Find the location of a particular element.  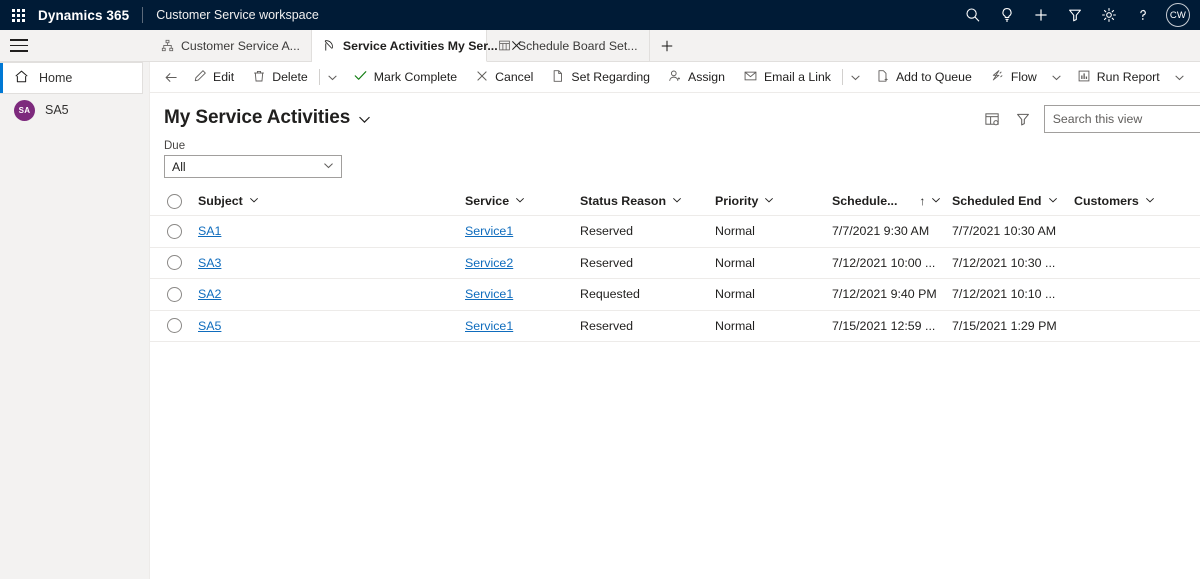

command-label: Set Regarding is located at coordinates (611, 77).